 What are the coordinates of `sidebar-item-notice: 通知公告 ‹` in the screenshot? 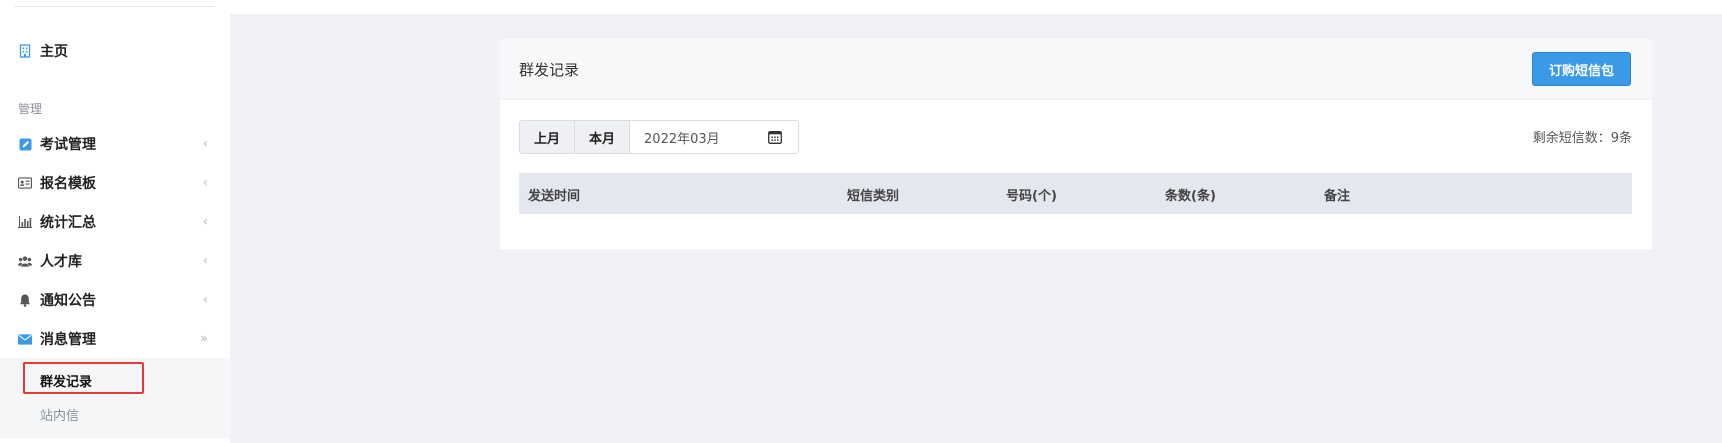 It's located at (115, 300).